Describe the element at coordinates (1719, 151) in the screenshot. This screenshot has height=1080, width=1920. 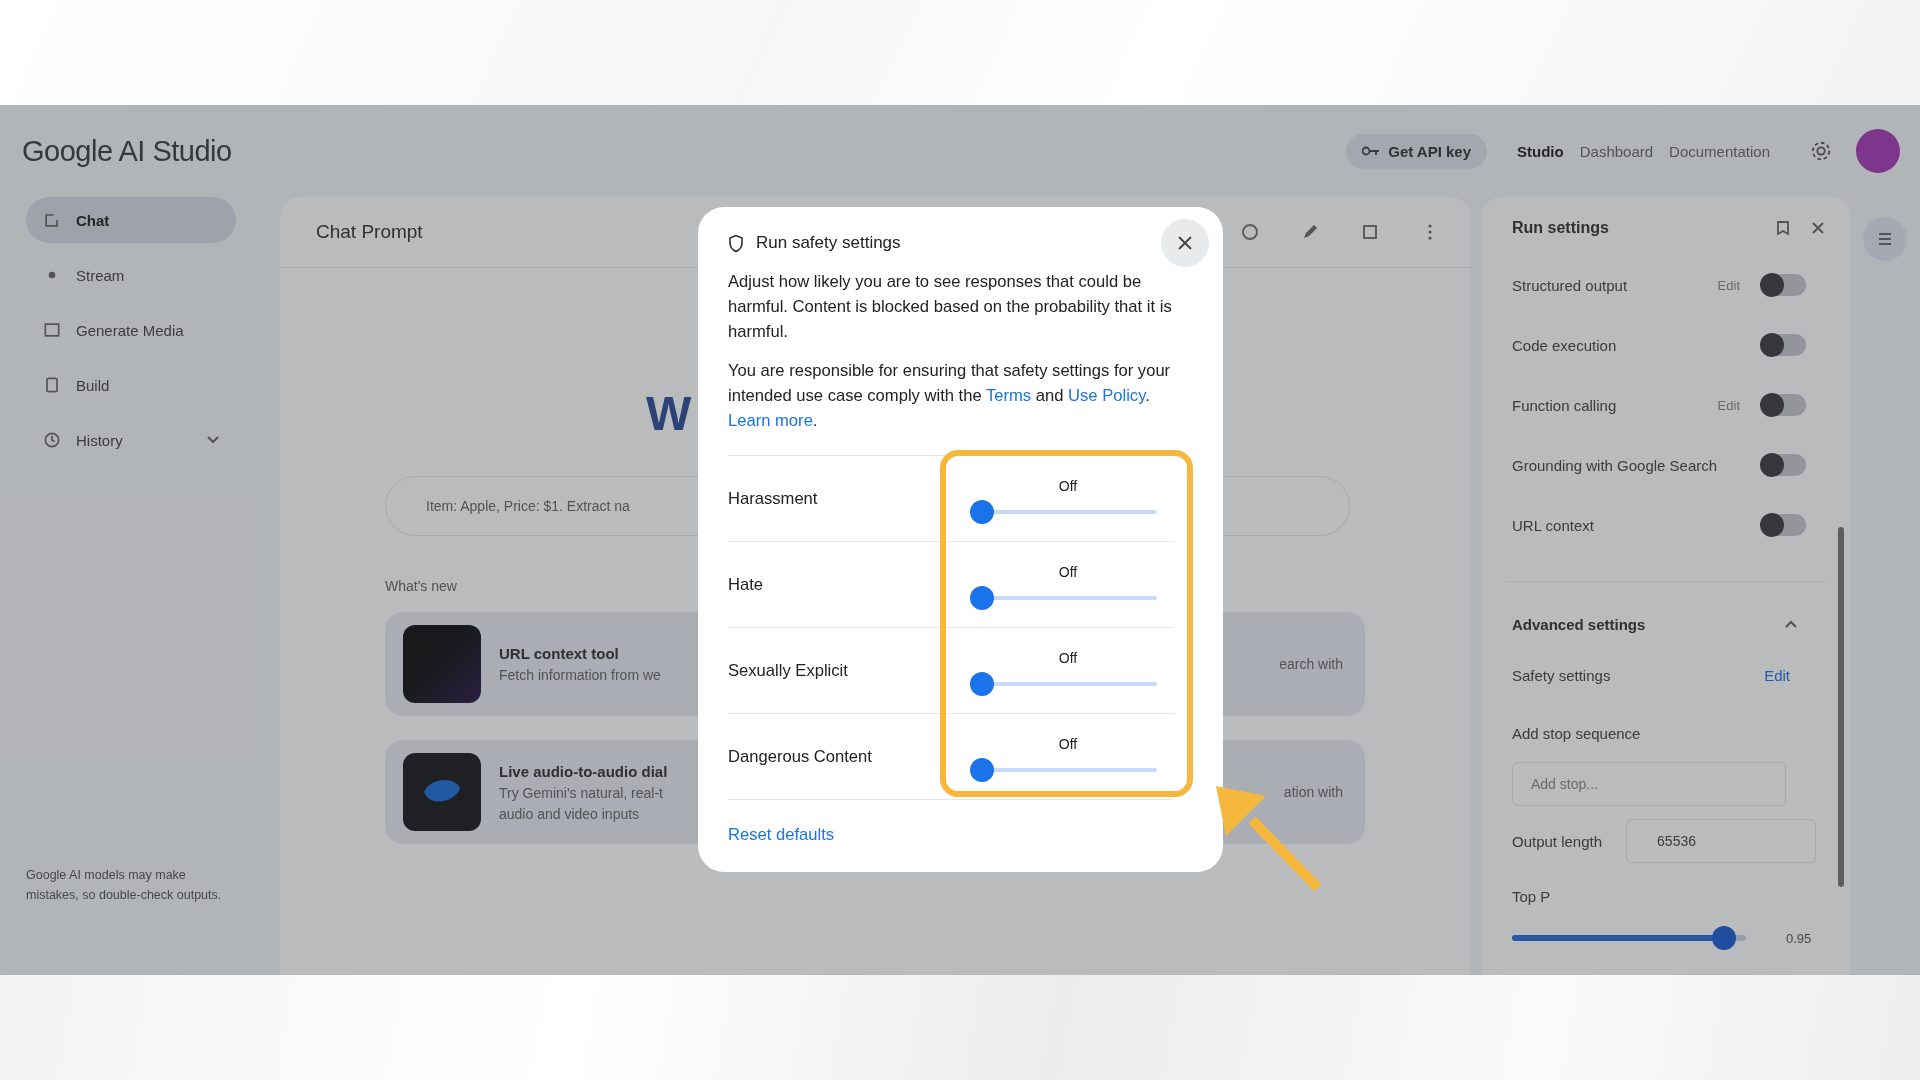
I see `nav-link: Documentation` at that location.